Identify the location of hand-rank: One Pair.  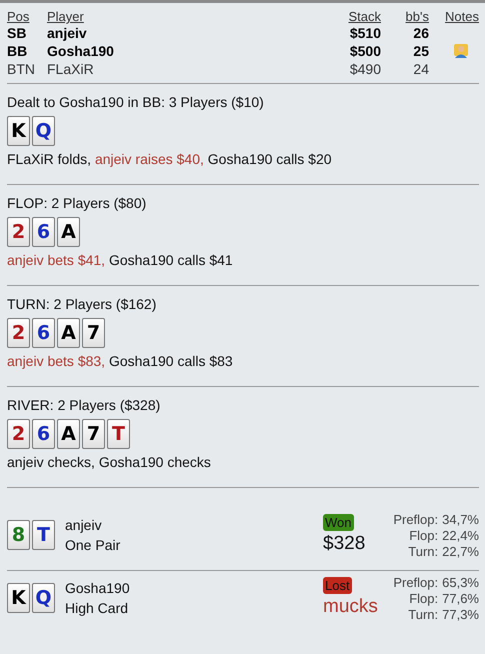
(92, 545).